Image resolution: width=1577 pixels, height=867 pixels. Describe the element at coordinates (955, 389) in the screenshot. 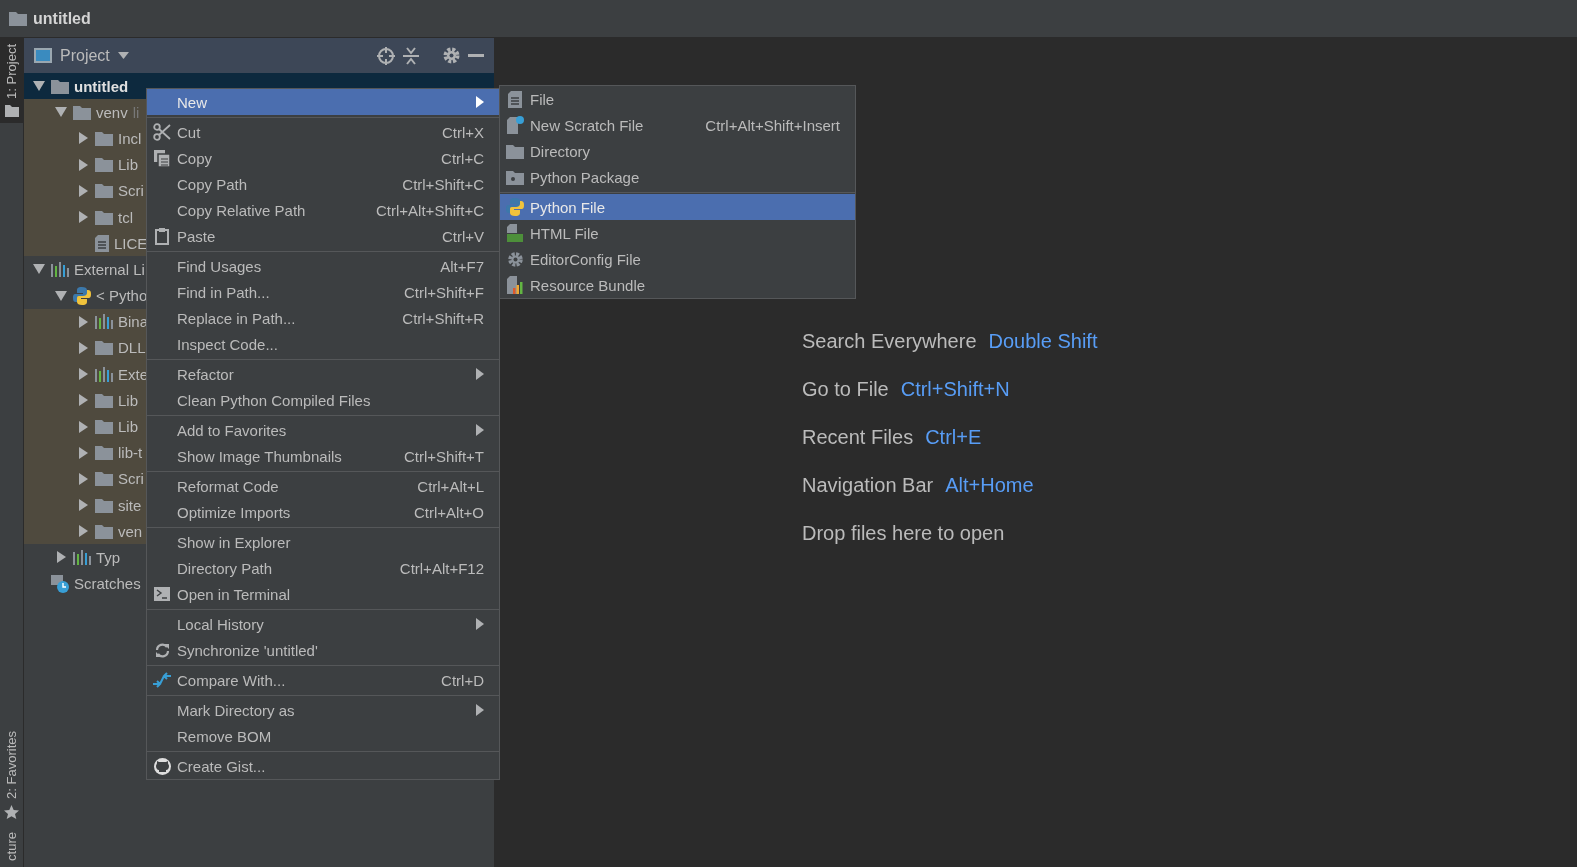

I see `hint-shortcut: Ctrl+Shift+N` at that location.